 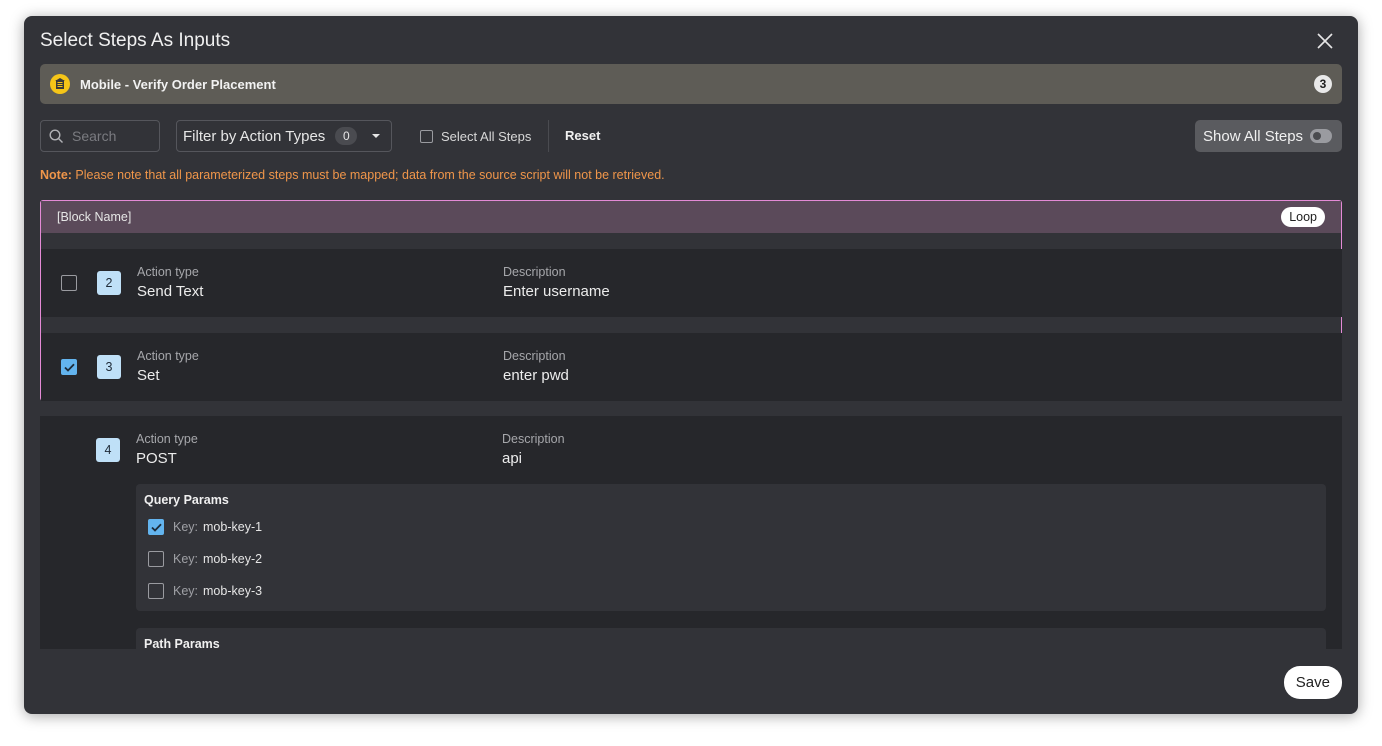 I want to click on description-value: Enter username, so click(x=556, y=291).